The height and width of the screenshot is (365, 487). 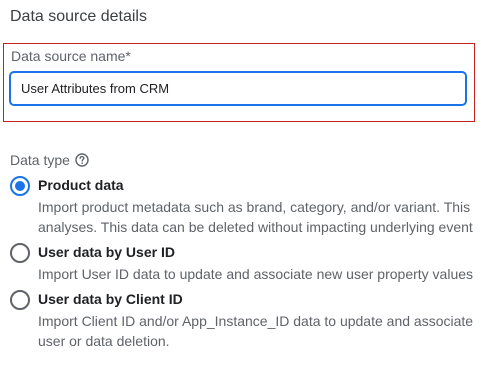 What do you see at coordinates (40, 160) in the screenshot?
I see `data-type-label: Data type` at bounding box center [40, 160].